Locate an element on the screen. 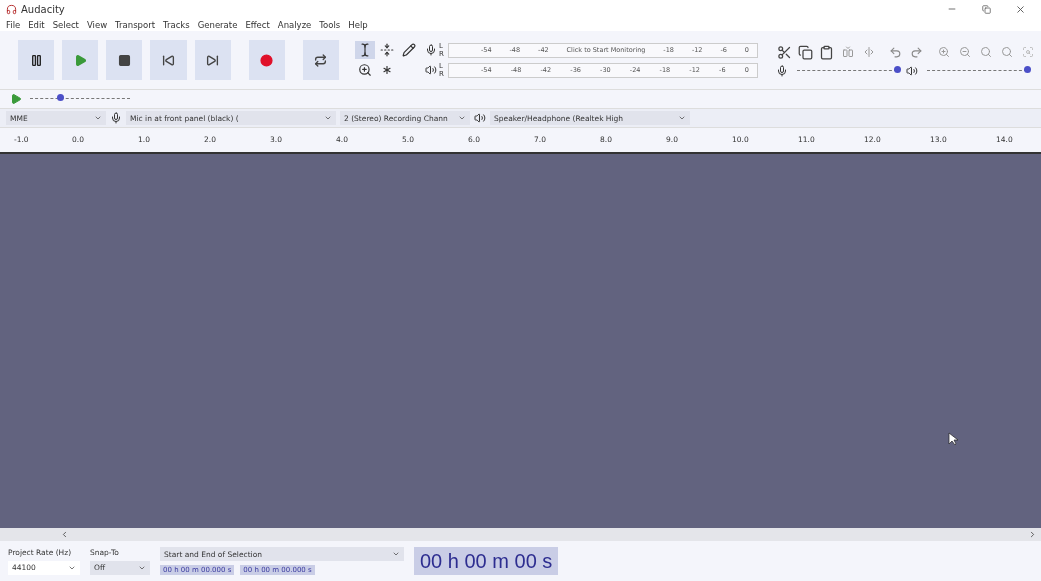 The width and height of the screenshot is (1041, 581). menu-item: Edit is located at coordinates (36, 24).